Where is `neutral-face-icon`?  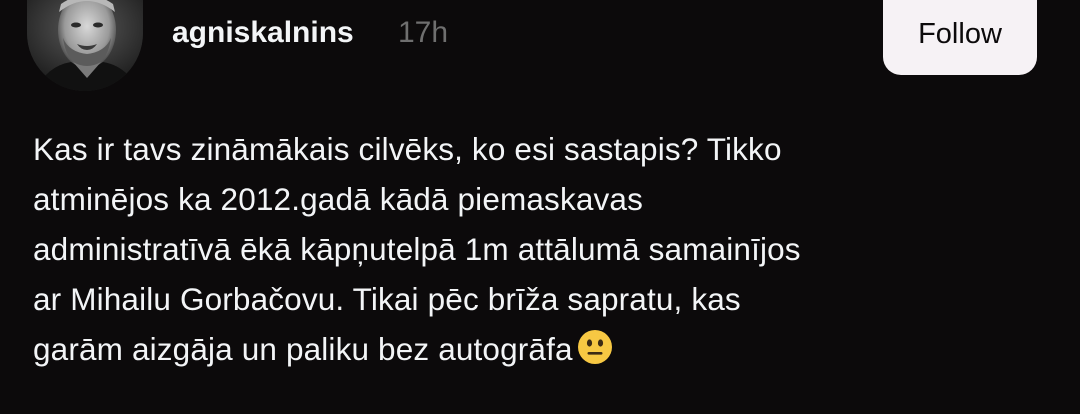
neutral-face-icon is located at coordinates (595, 354).